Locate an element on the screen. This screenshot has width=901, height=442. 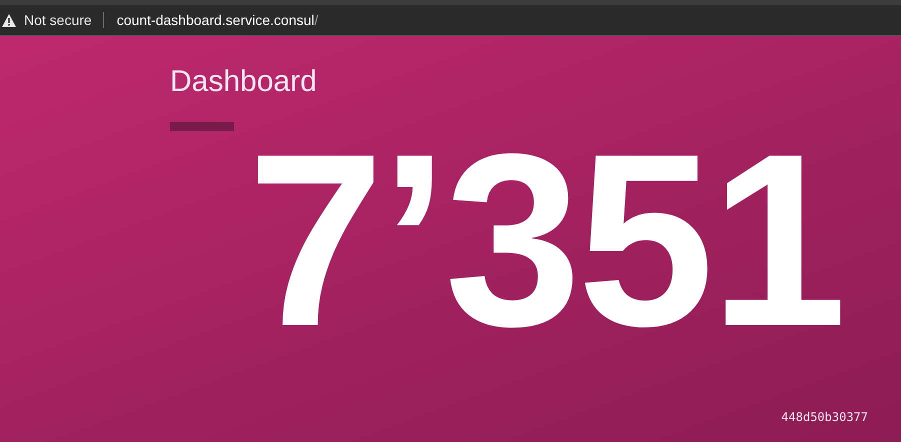
security-label: Not secure is located at coordinates (58, 20).